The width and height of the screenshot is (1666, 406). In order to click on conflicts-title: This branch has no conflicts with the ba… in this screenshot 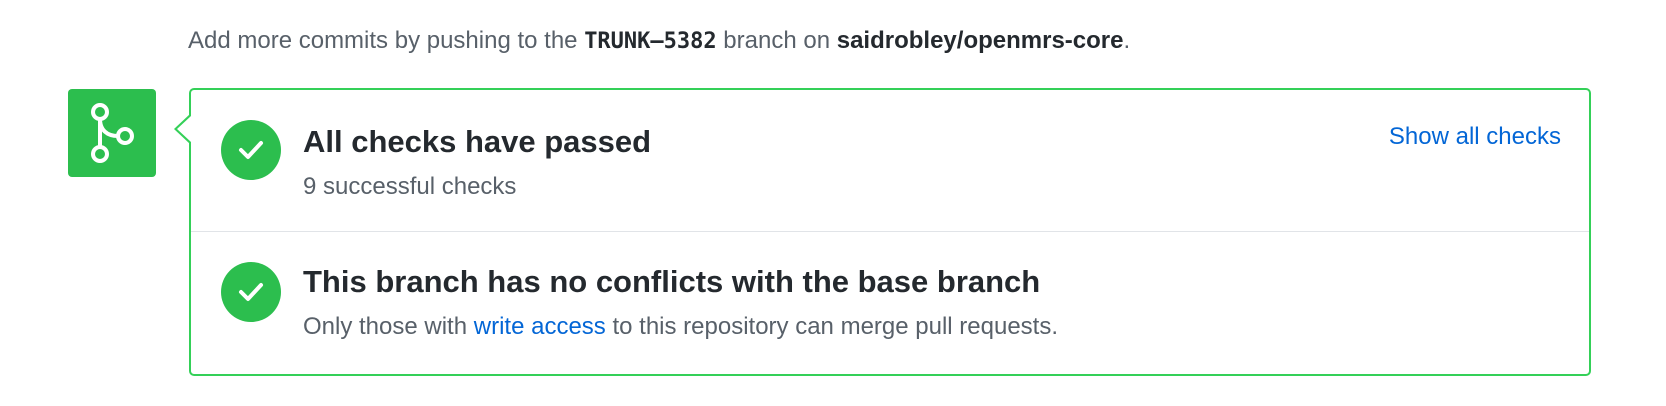, I will do `click(672, 281)`.